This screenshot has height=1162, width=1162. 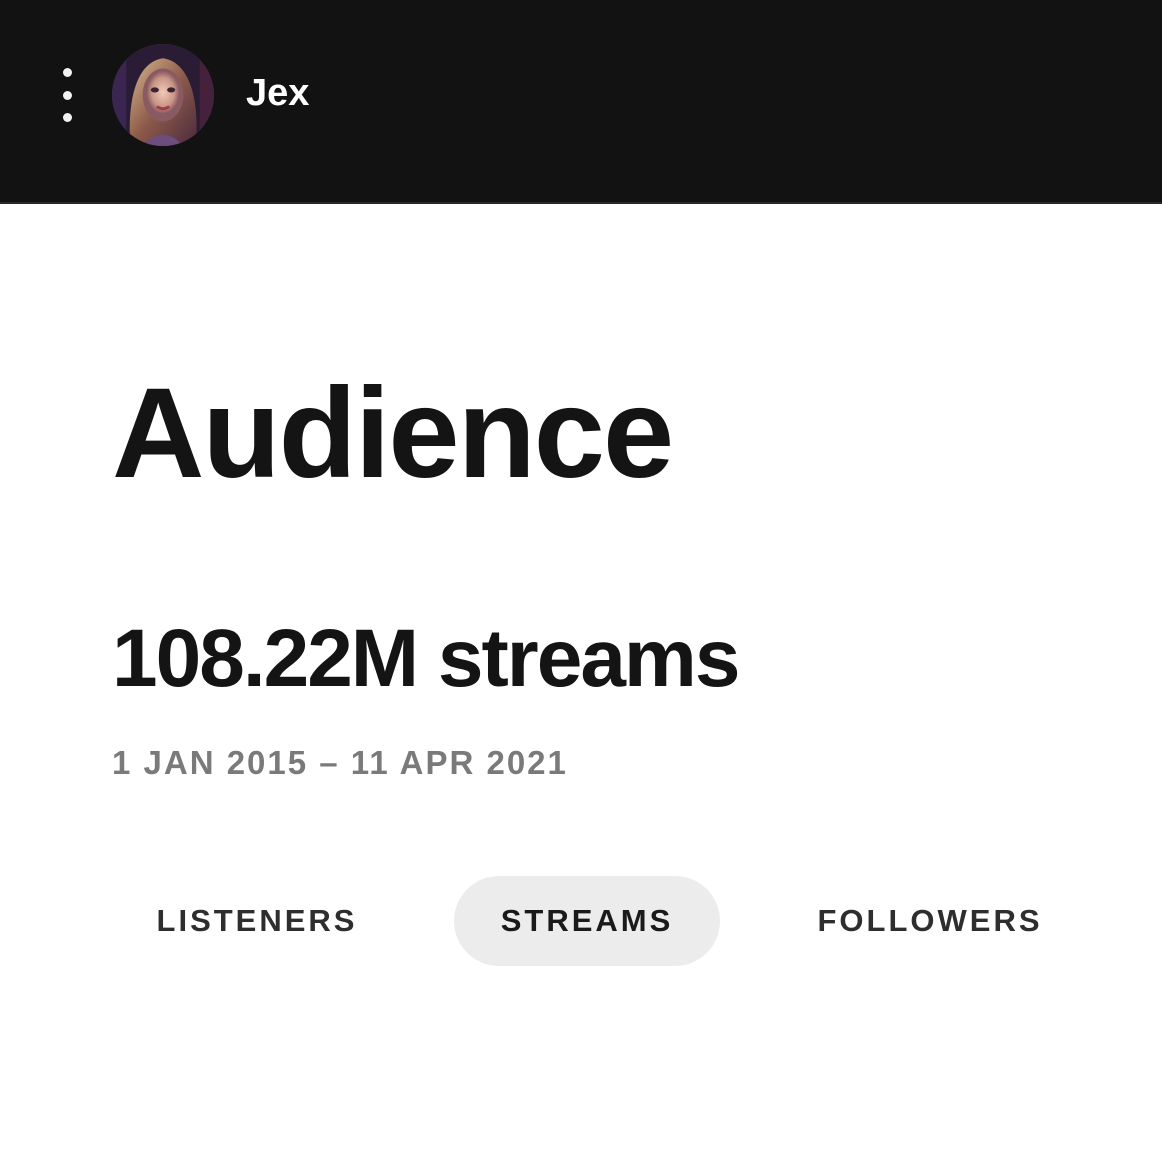 I want to click on more-options-button, so click(x=67, y=95).